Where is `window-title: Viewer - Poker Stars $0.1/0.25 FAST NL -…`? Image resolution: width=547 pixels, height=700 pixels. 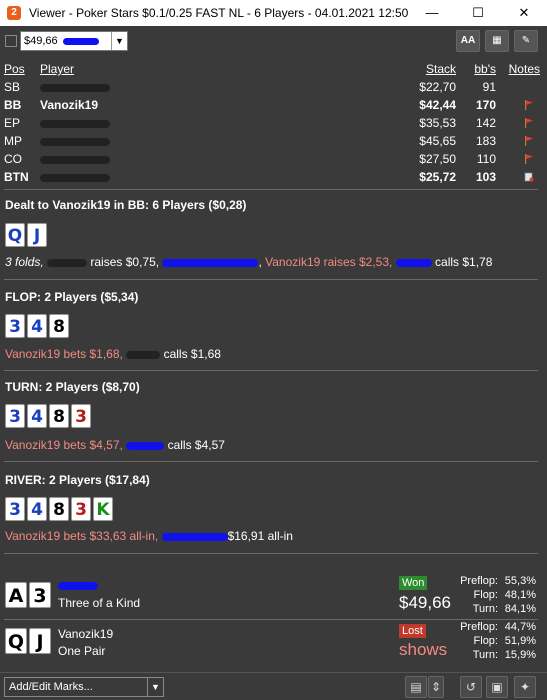 window-title: Viewer - Poker Stars $0.1/0.25 FAST NL -… is located at coordinates (219, 13).